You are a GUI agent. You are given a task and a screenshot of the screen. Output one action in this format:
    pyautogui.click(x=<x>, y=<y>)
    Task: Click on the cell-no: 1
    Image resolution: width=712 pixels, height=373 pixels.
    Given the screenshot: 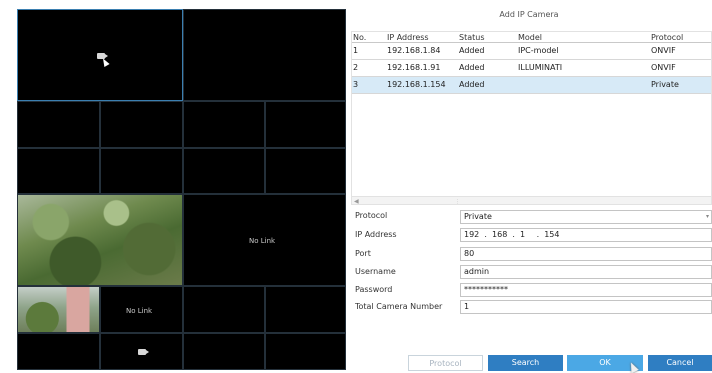 What is the action you would take?
    pyautogui.click(x=356, y=50)
    